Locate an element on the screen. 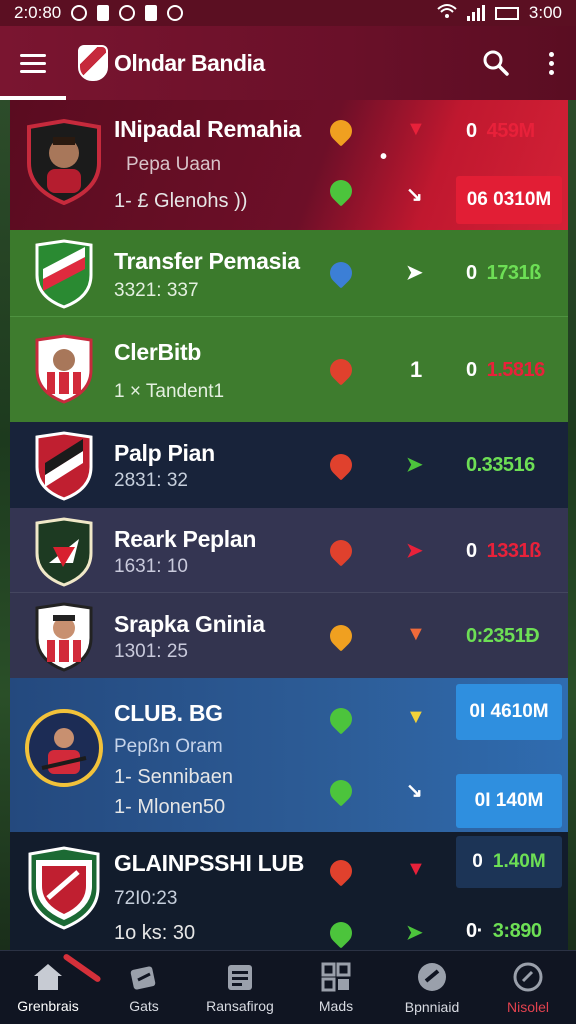 This screenshot has width=576, height=1024. trend-up-icon: ➤ is located at coordinates (414, 933).